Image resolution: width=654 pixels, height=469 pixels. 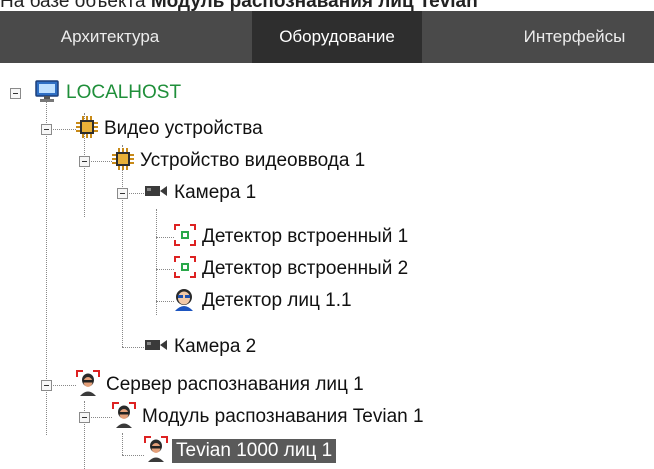 What do you see at coordinates (110, 37) in the screenshot?
I see `tab-architecture: Архитектура` at bounding box center [110, 37].